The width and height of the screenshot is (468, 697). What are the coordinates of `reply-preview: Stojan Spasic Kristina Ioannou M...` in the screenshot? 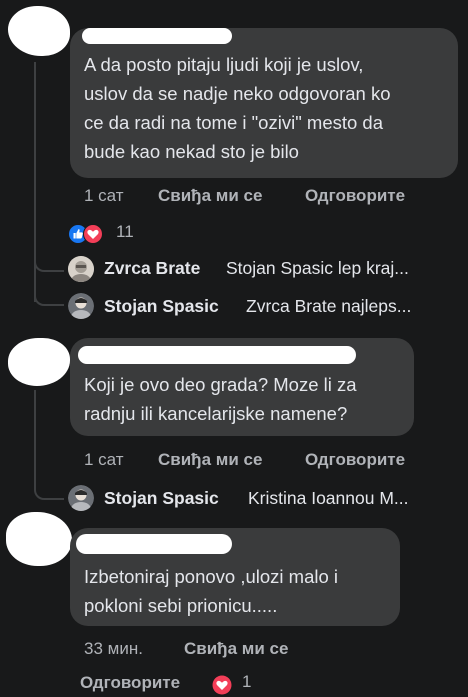 It's located at (265, 499).